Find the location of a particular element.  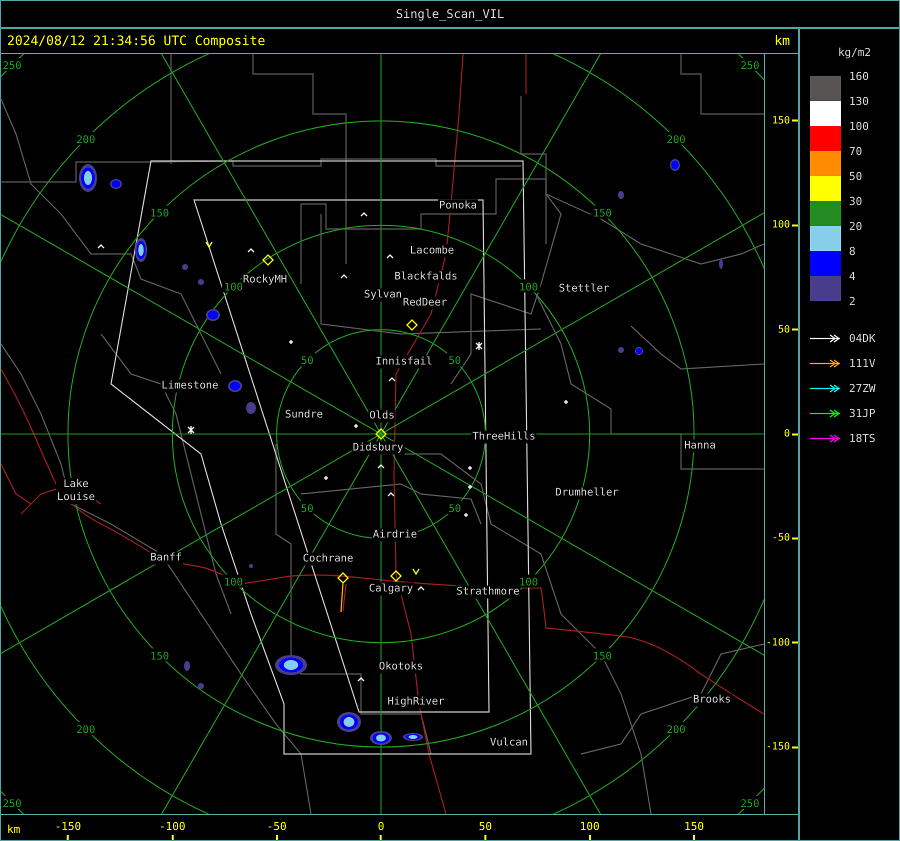

place-label: Strathmore is located at coordinates (488, 592).